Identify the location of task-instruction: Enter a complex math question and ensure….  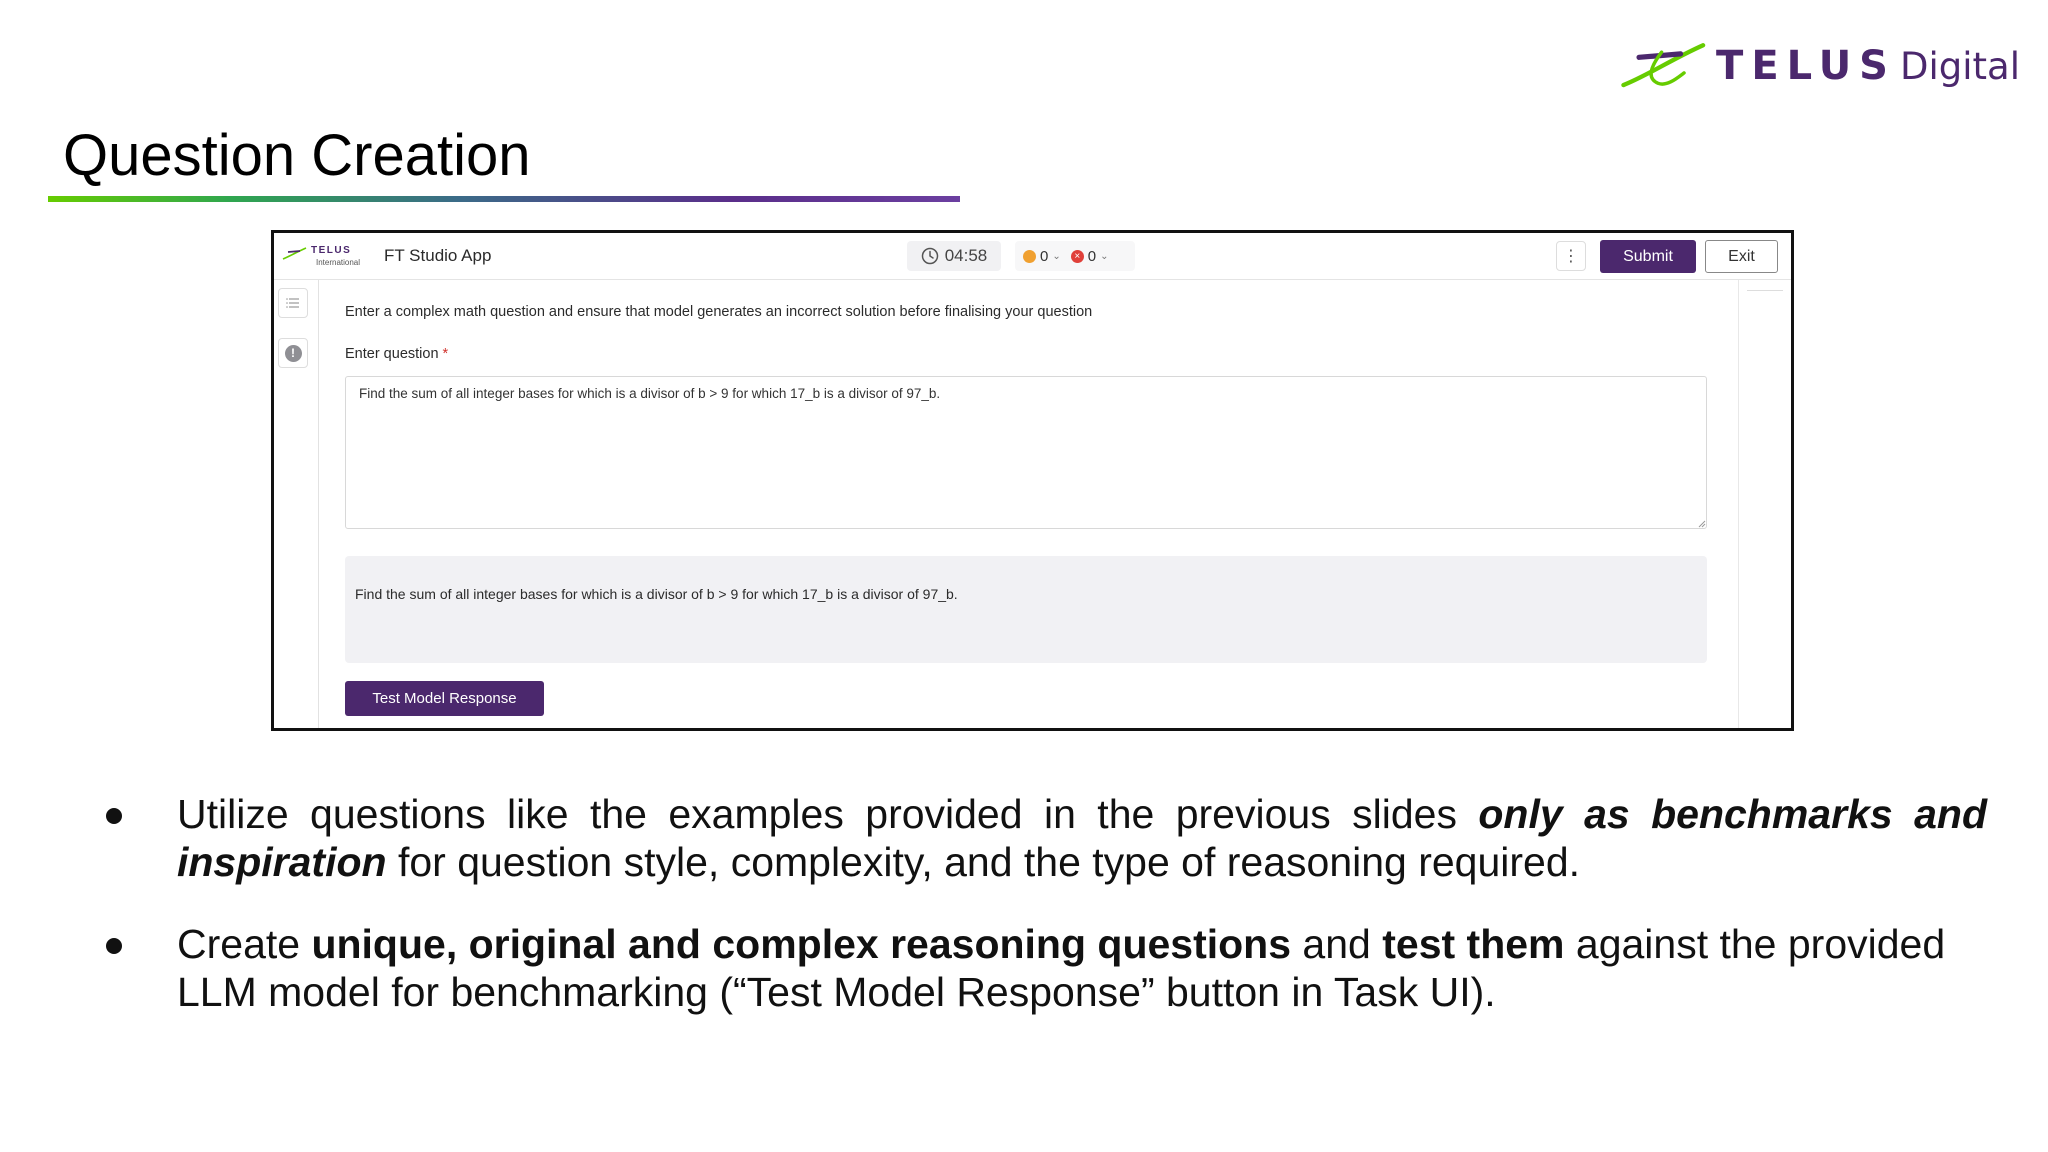
(719, 312).